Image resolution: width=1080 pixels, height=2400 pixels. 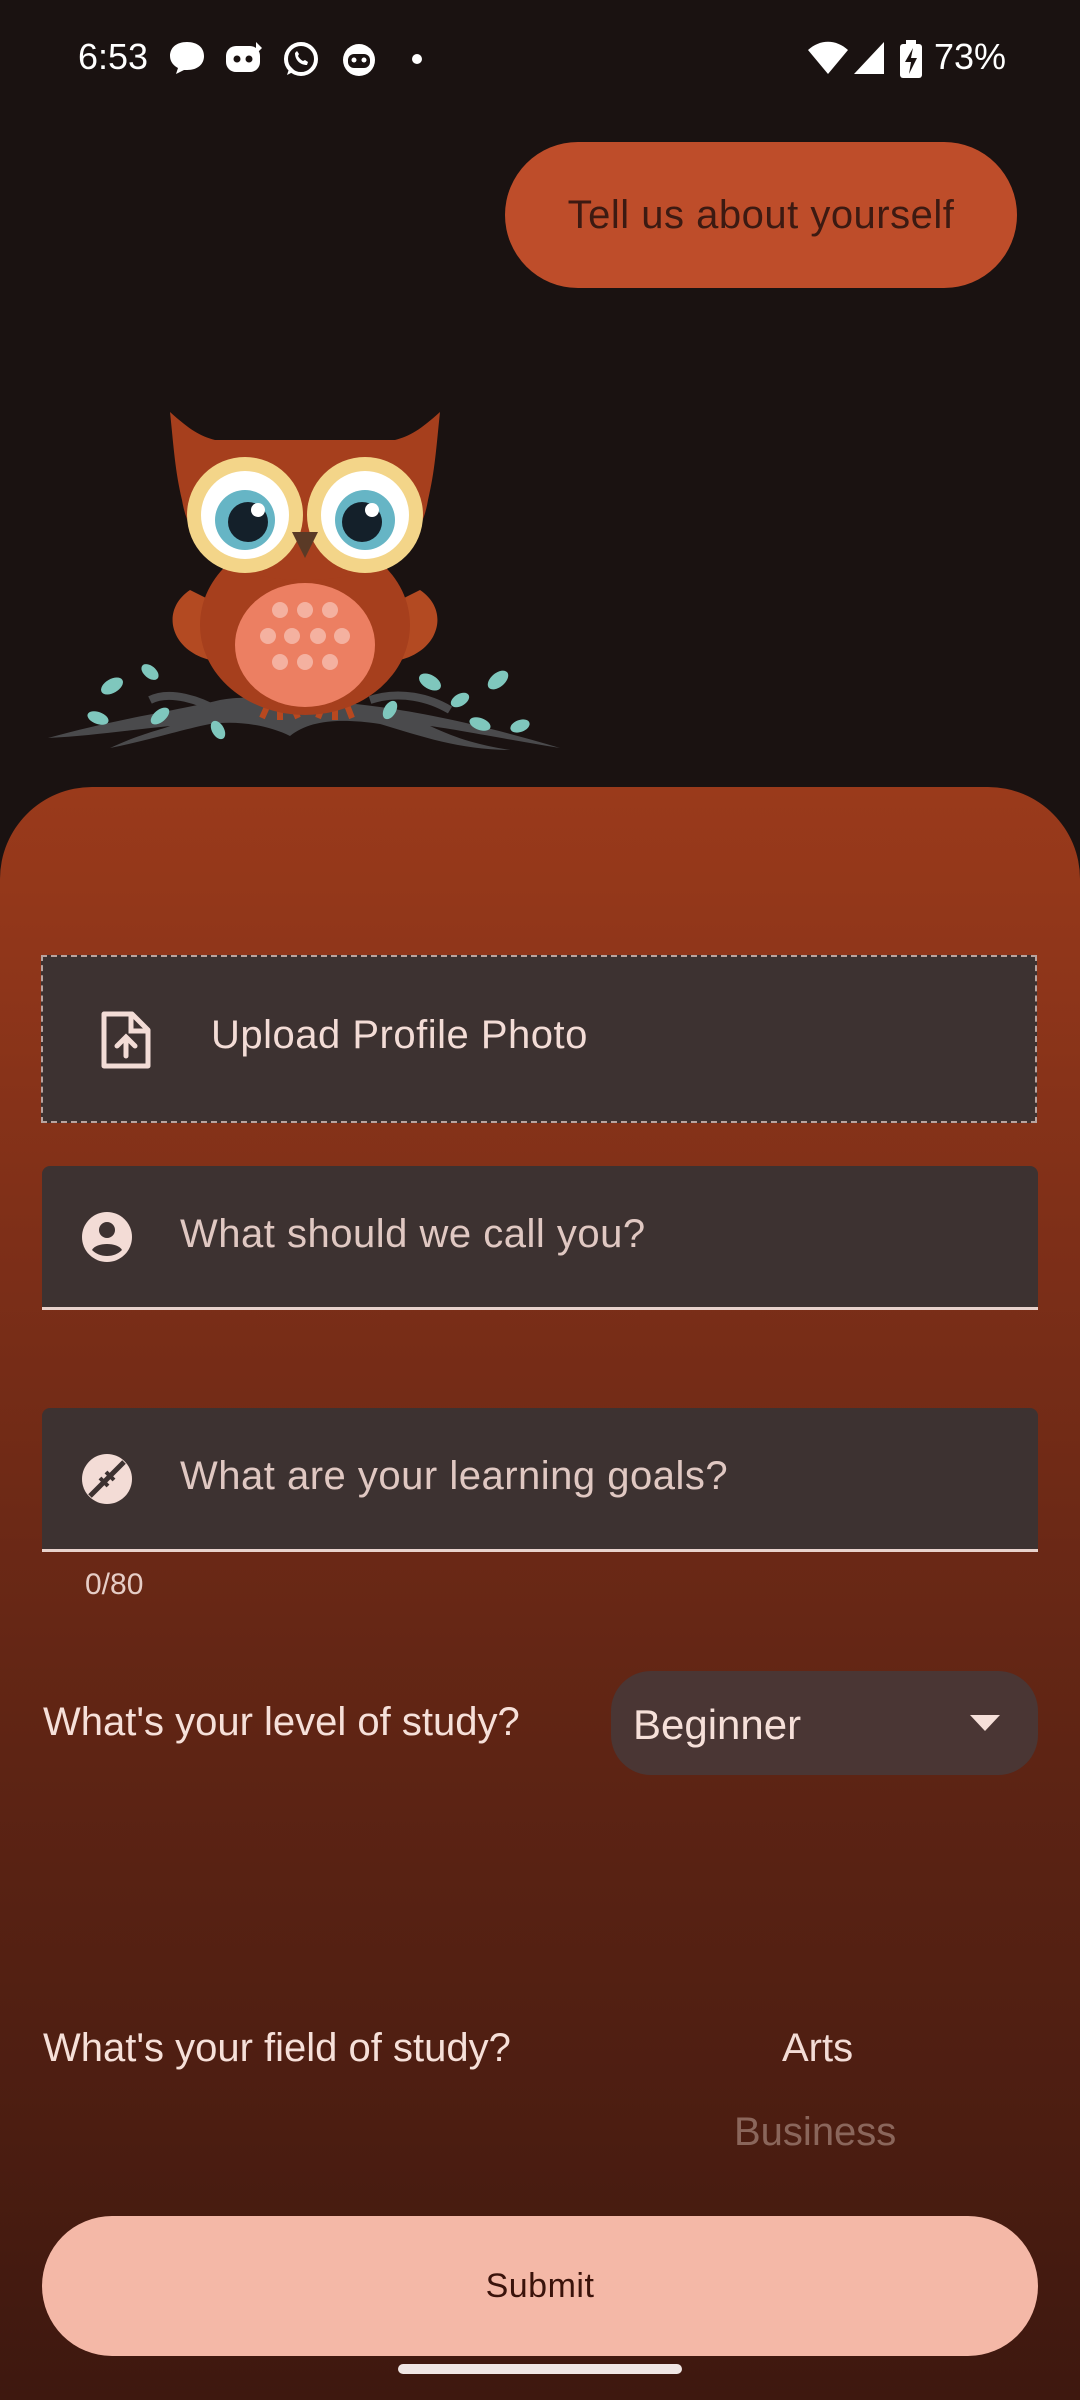 I want to click on upload-profile-photo-label: Upload Profile Photo, so click(x=399, y=1035).